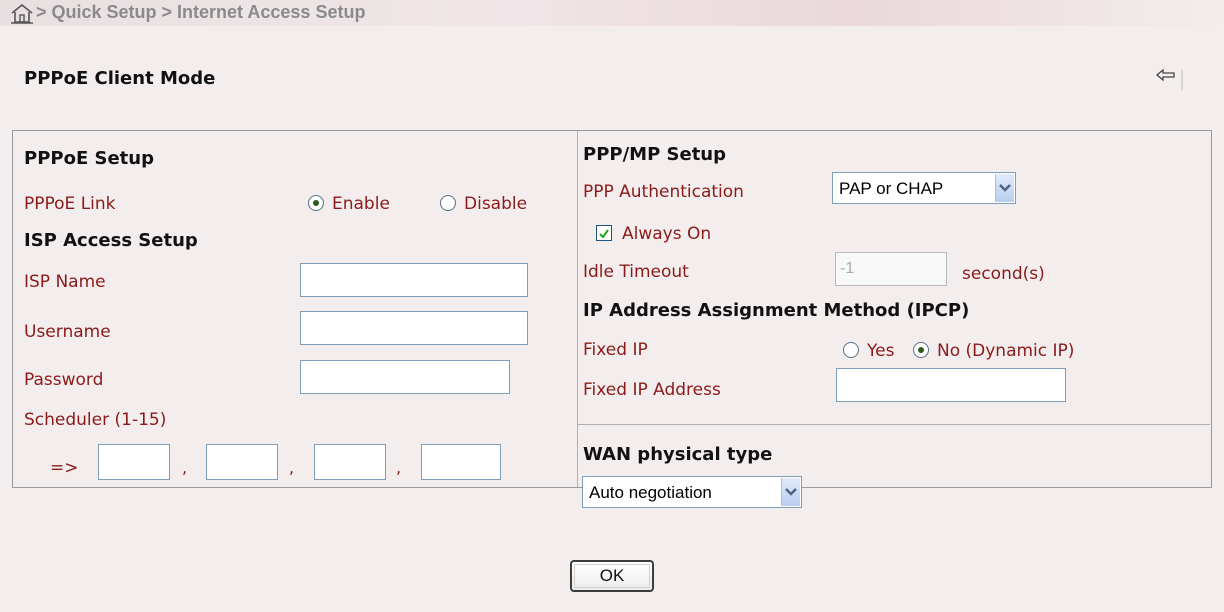 The height and width of the screenshot is (612, 1224). I want to click on idle-timeout-input, so click(891, 269).